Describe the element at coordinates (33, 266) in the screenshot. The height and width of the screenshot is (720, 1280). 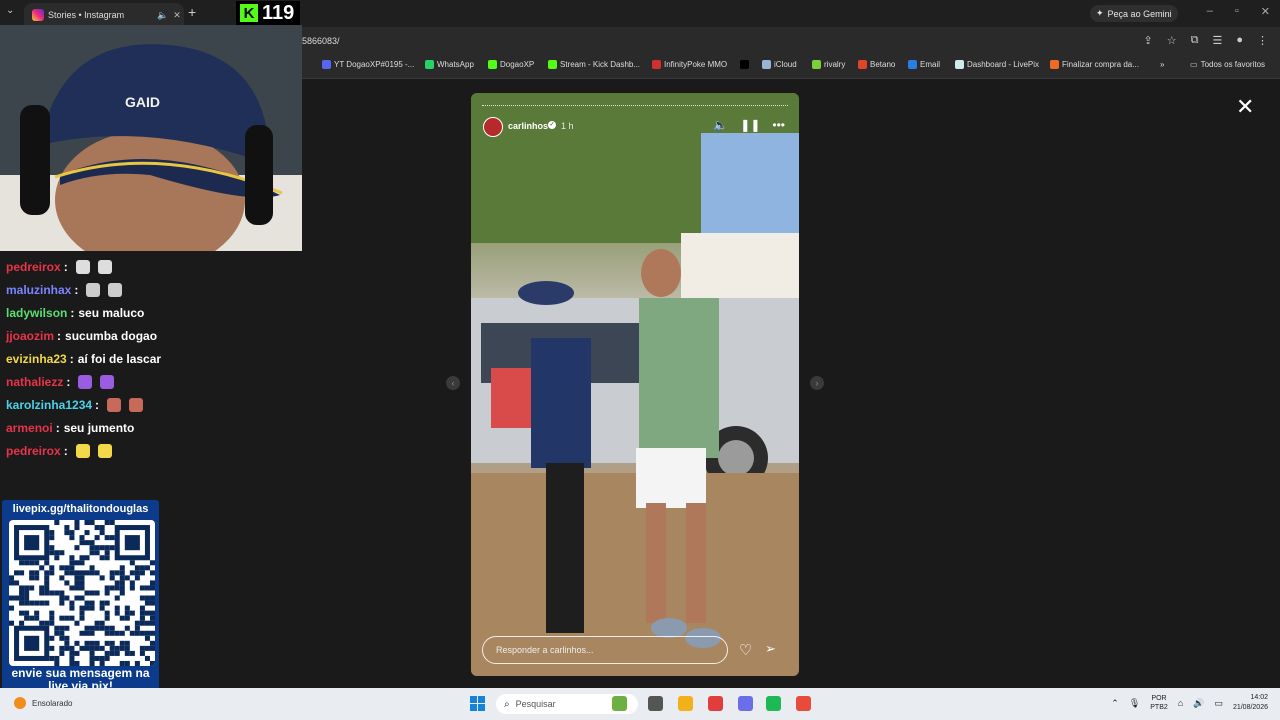
I see `chat-username: pedreirox` at that location.